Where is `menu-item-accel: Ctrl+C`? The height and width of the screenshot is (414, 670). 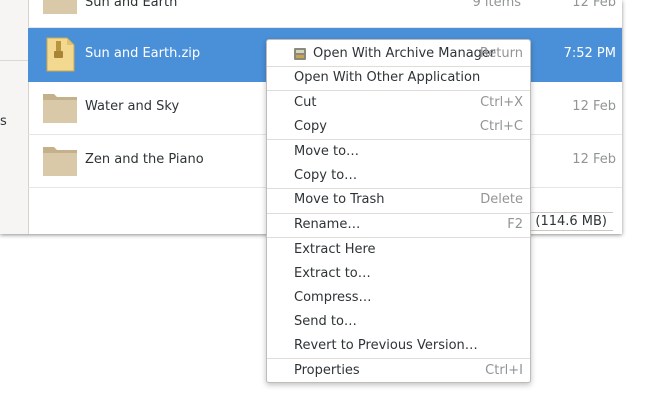
menu-item-accel: Ctrl+C is located at coordinates (501, 126).